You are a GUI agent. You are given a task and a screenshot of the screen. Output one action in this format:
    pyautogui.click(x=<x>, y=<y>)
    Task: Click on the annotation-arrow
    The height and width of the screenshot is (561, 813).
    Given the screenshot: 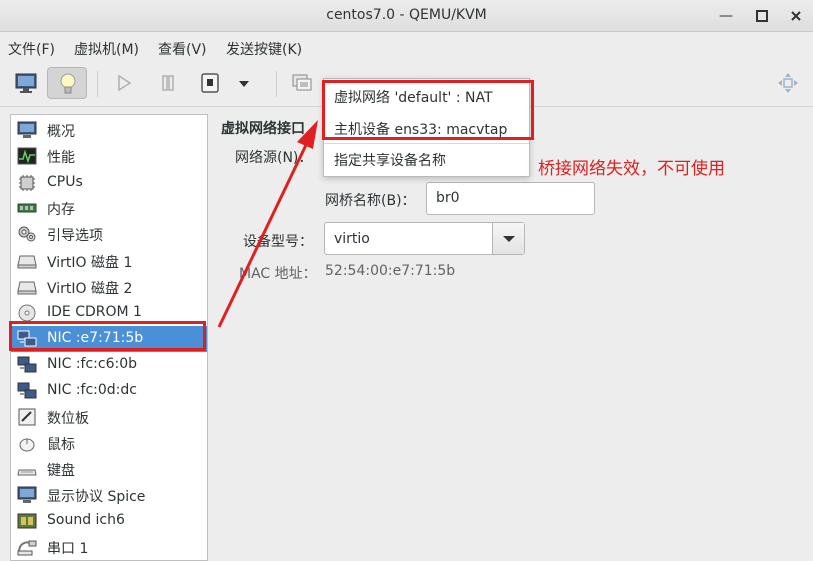 What is the action you would take?
    pyautogui.click(x=267, y=224)
    